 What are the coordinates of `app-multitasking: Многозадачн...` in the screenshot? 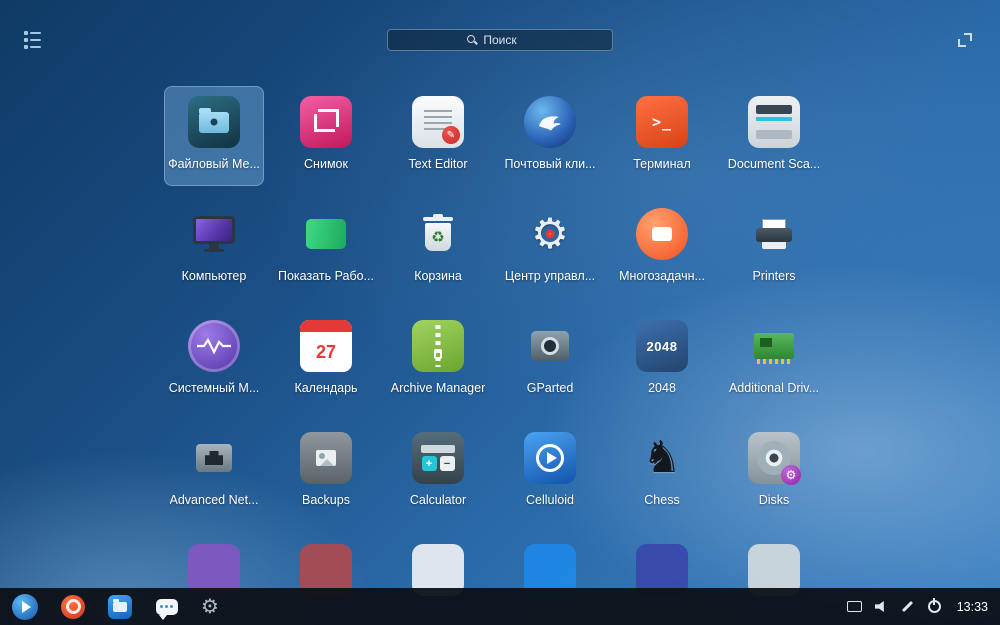 It's located at (662, 248).